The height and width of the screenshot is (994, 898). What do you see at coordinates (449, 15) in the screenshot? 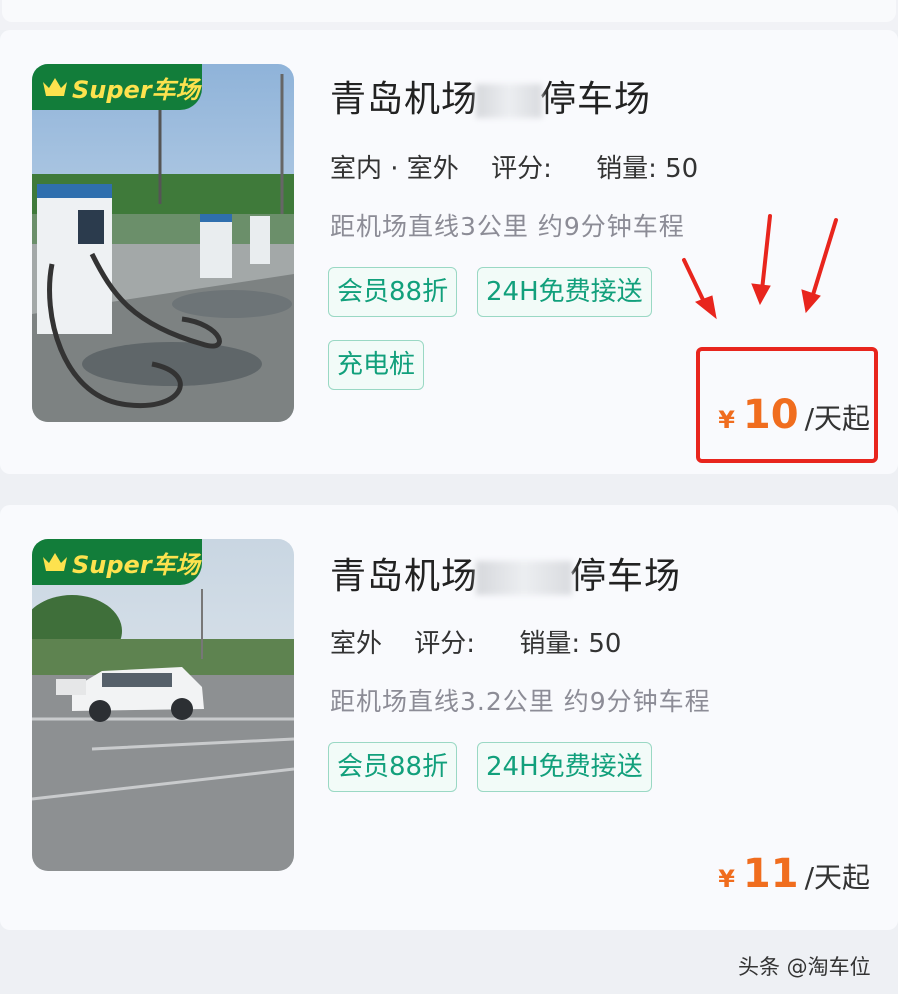
I see `previous-card-edge` at bounding box center [449, 15].